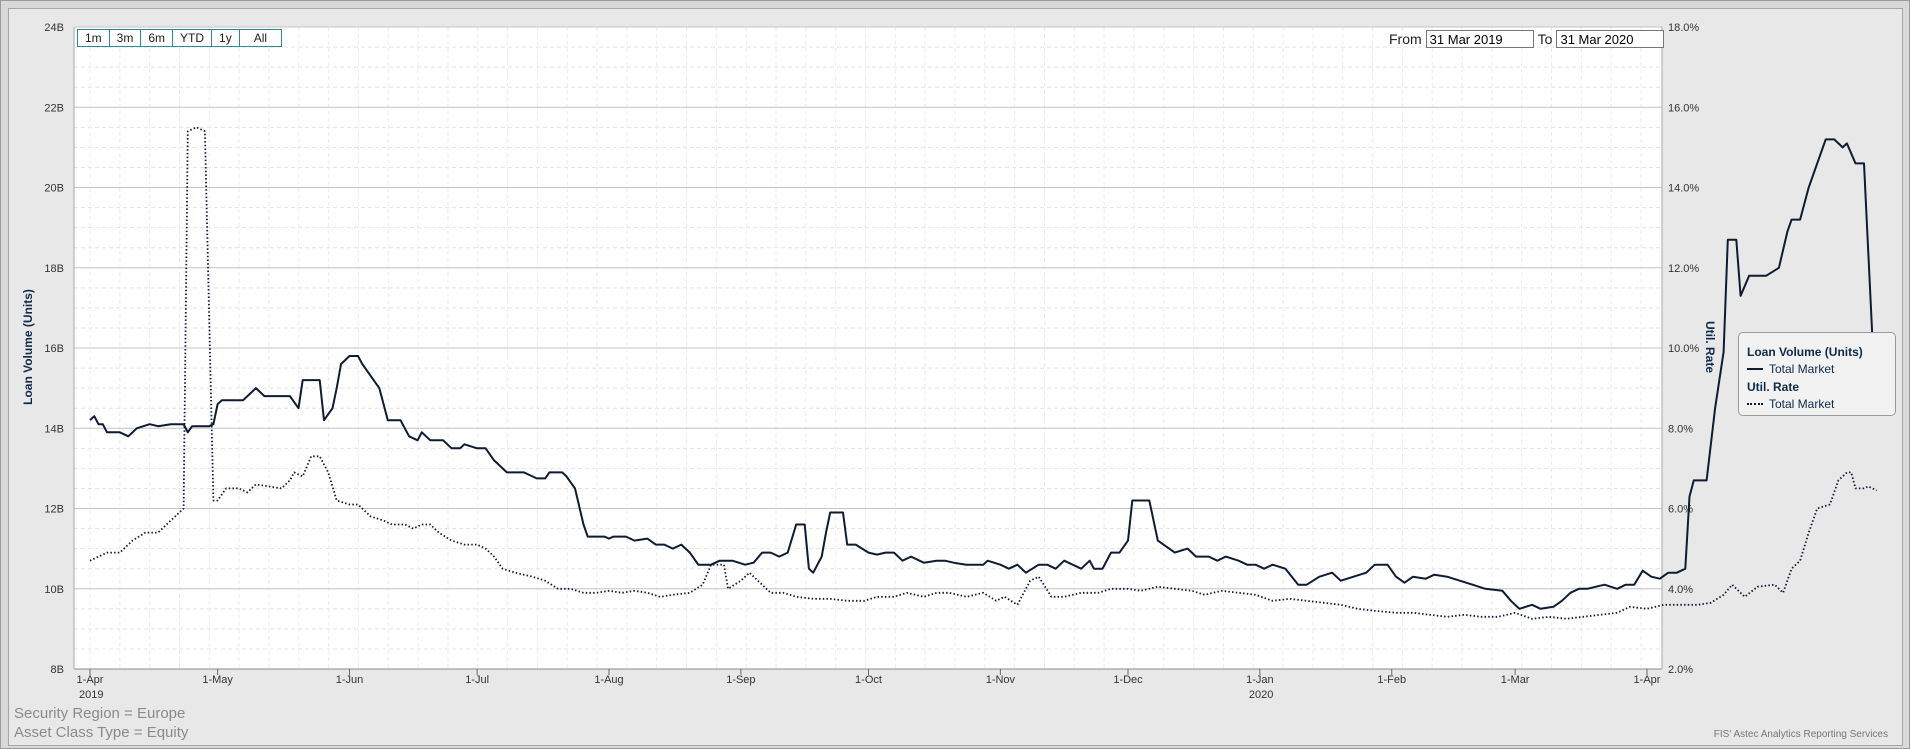 The width and height of the screenshot is (1910, 749). I want to click on x-tick-label: 1-Aug, so click(608, 680).